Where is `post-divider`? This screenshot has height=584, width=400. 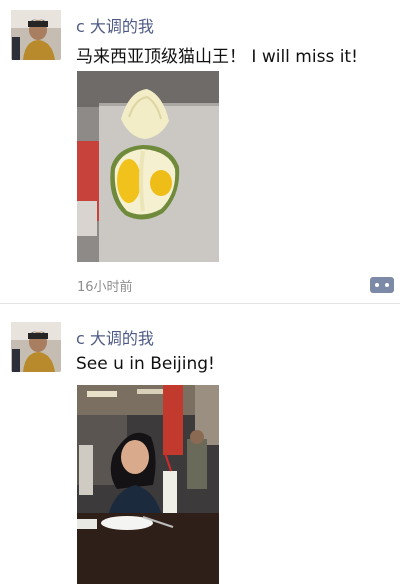
post-divider is located at coordinates (200, 303).